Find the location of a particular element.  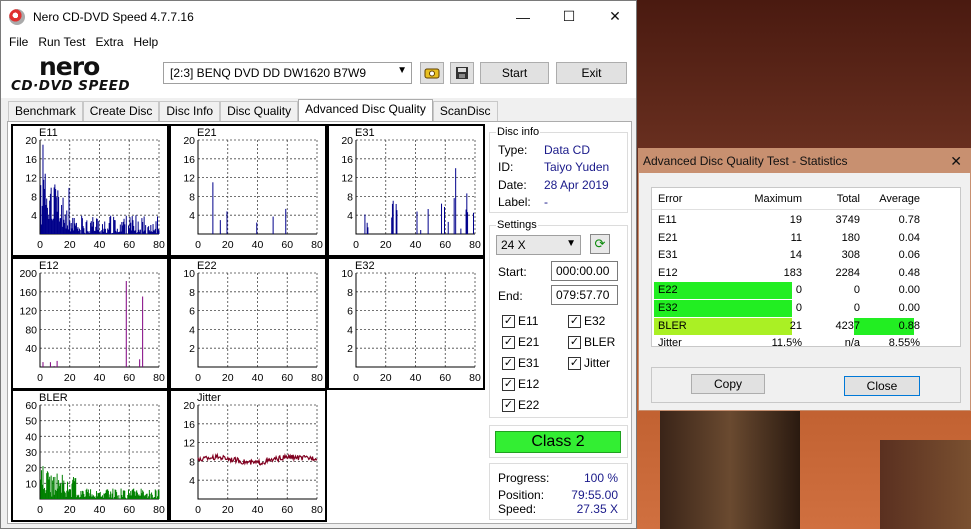

jitter-line is located at coordinates (257, 459).